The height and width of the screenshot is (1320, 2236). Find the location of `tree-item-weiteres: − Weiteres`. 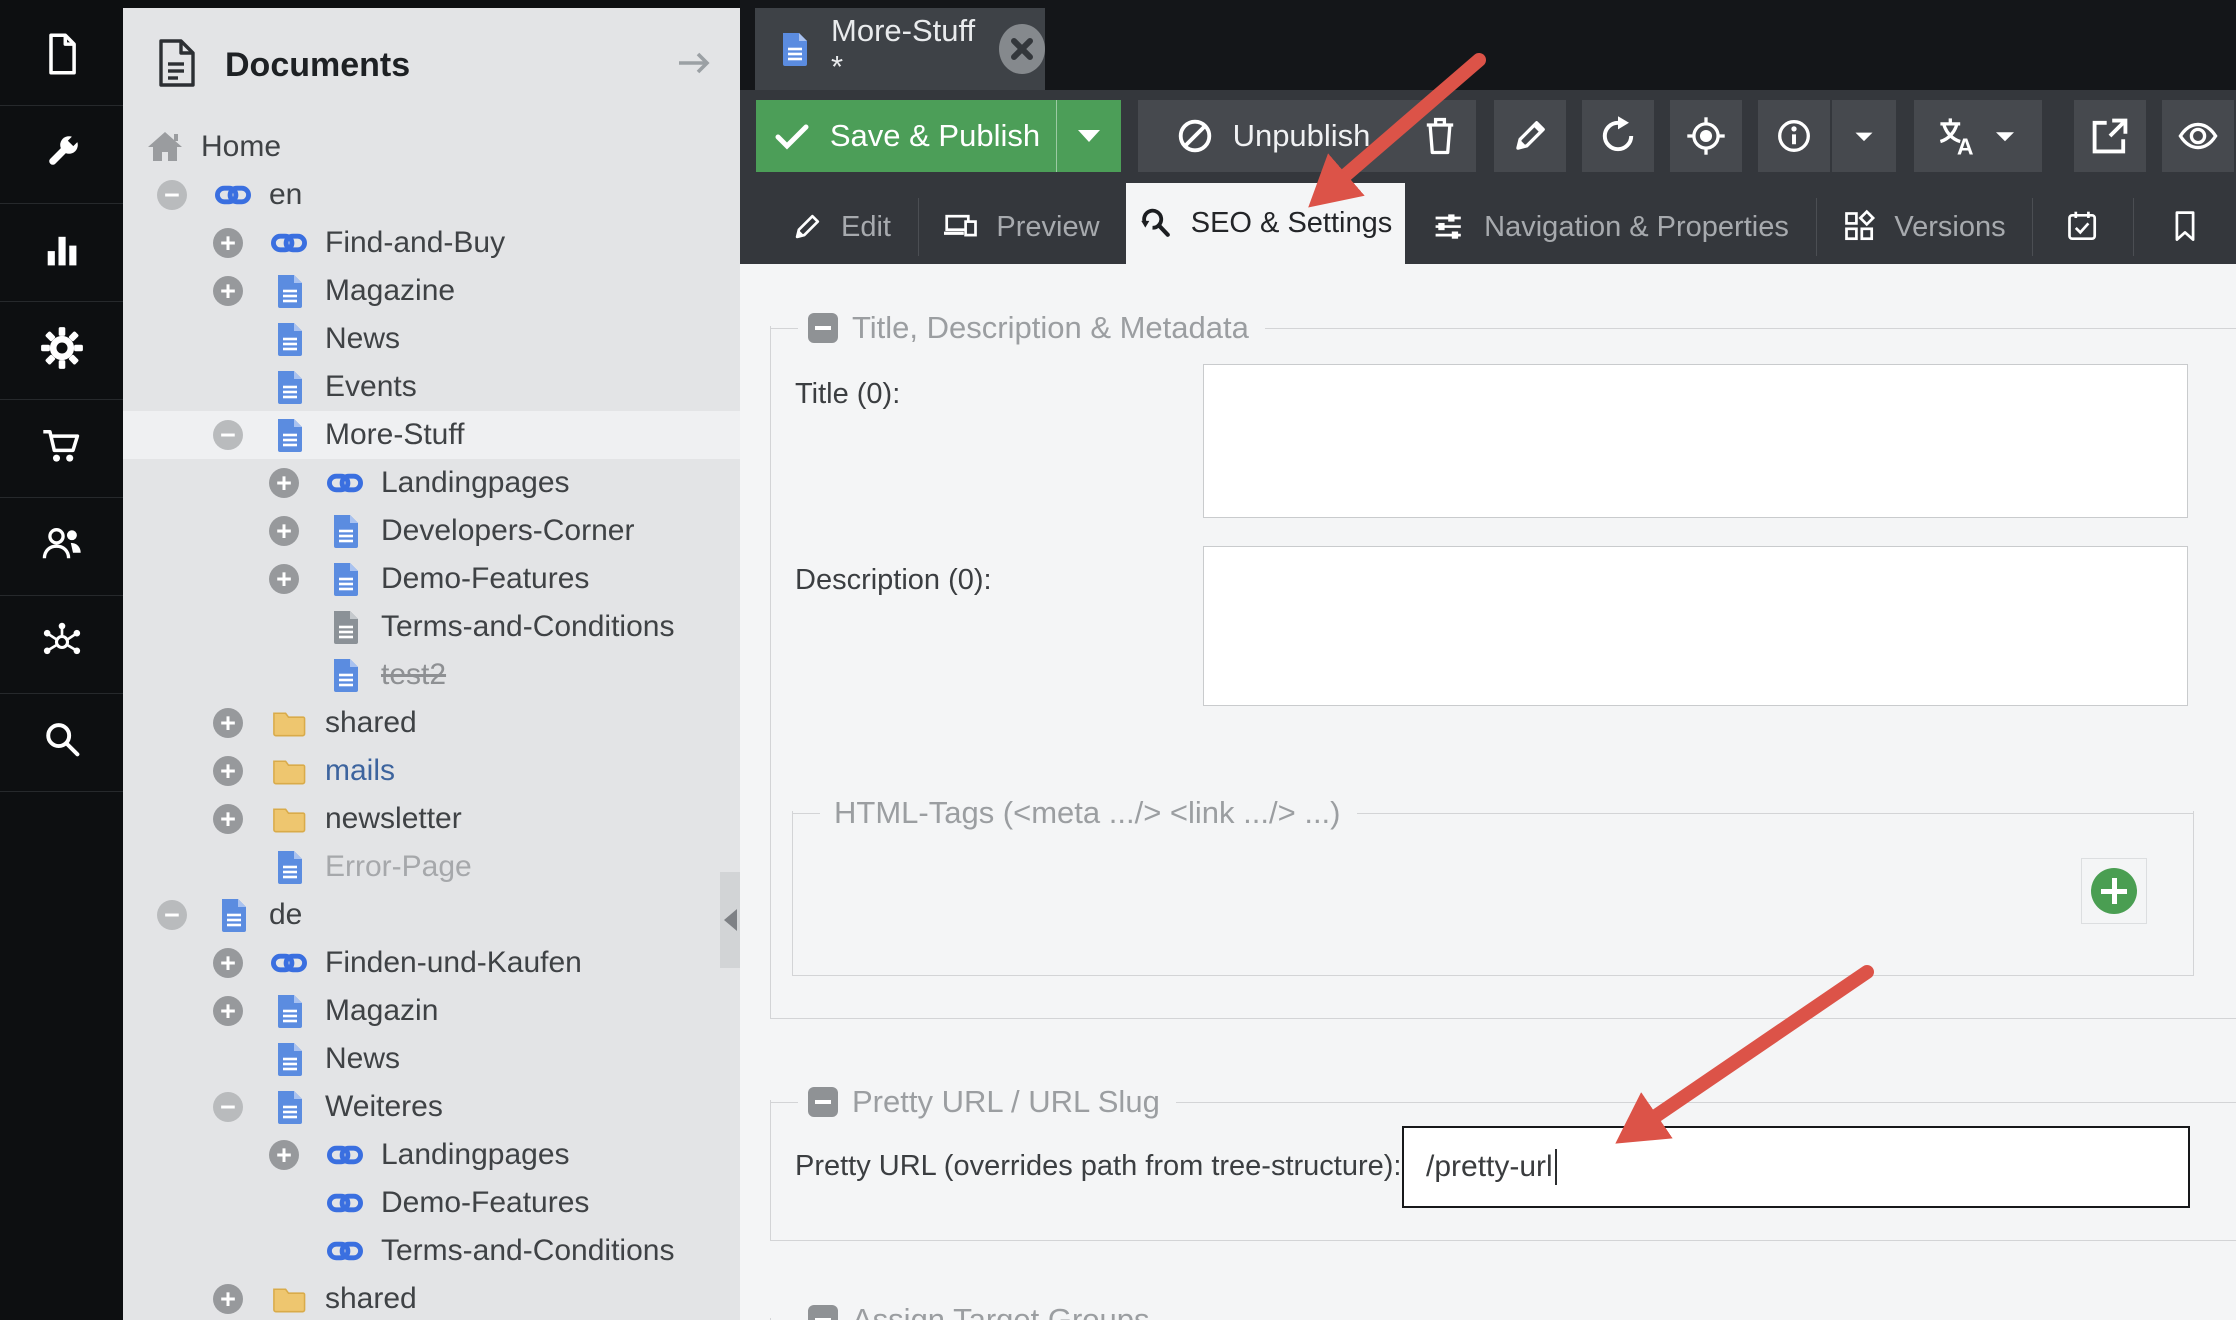

tree-item-weiteres: − Weiteres is located at coordinates (431, 1107).